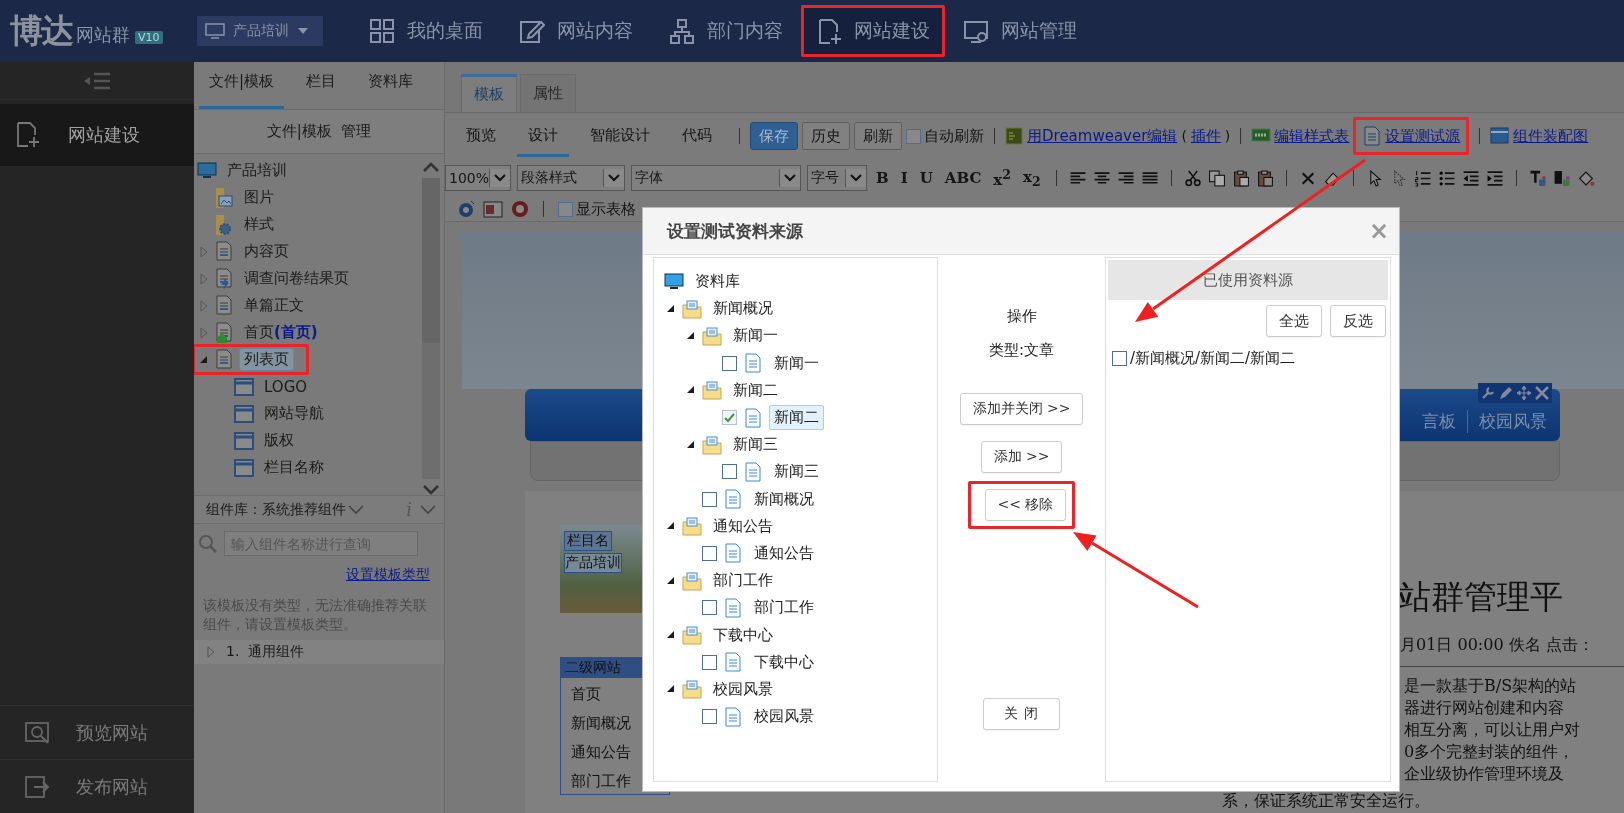 The width and height of the screenshot is (1624, 813). I want to click on dreamweaver-link: 用Dreamweaver编辑, so click(1102, 136).